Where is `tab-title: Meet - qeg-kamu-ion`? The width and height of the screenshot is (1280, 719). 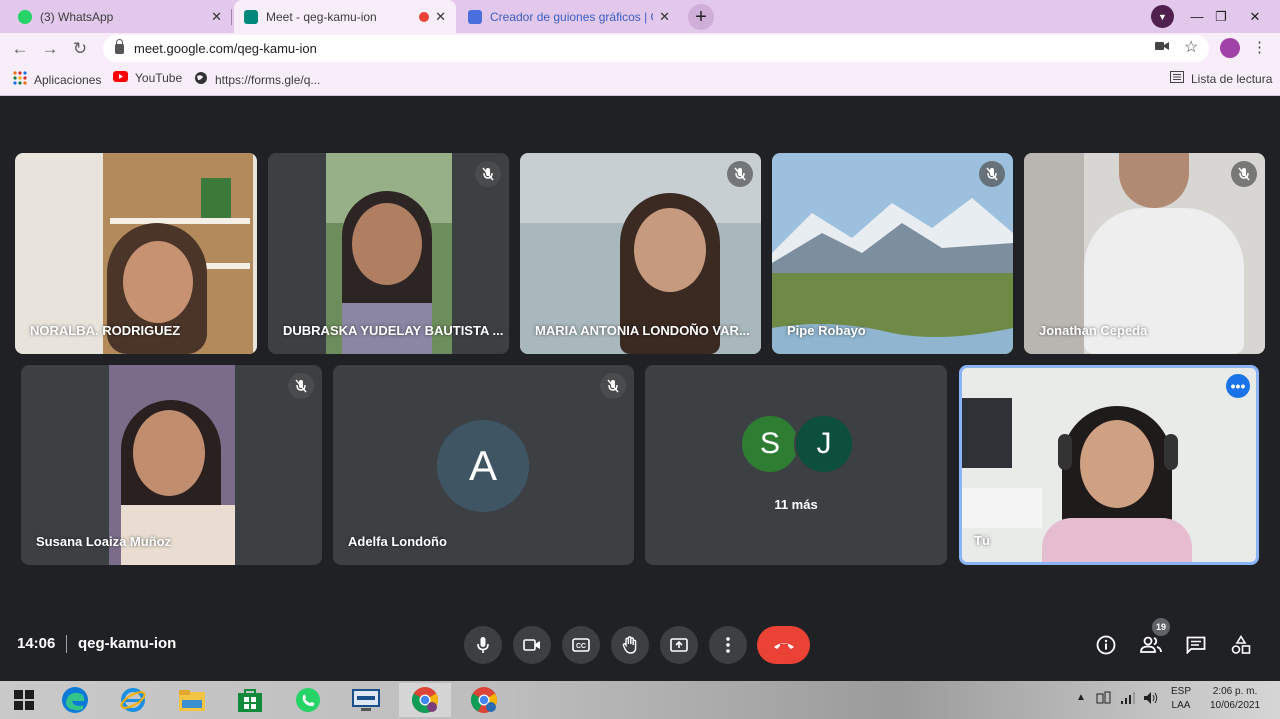
tab-title: Meet - qeg-kamu-ion is located at coordinates (321, 16).